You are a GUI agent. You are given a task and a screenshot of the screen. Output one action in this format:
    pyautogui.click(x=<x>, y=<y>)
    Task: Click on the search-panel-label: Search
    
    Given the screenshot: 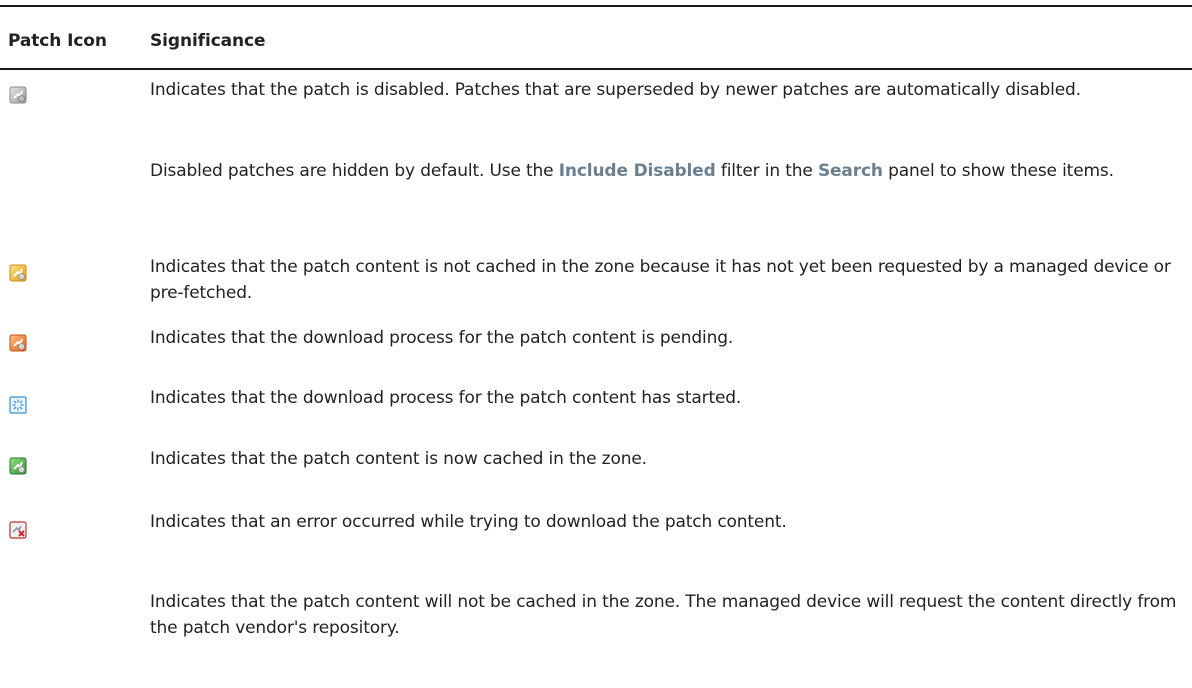 What is the action you would take?
    pyautogui.click(x=850, y=171)
    